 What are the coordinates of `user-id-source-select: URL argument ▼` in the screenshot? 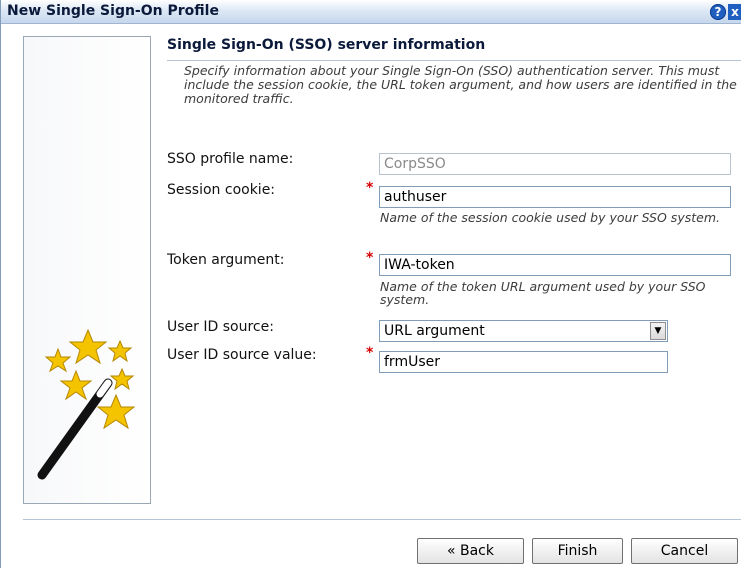 It's located at (523, 331).